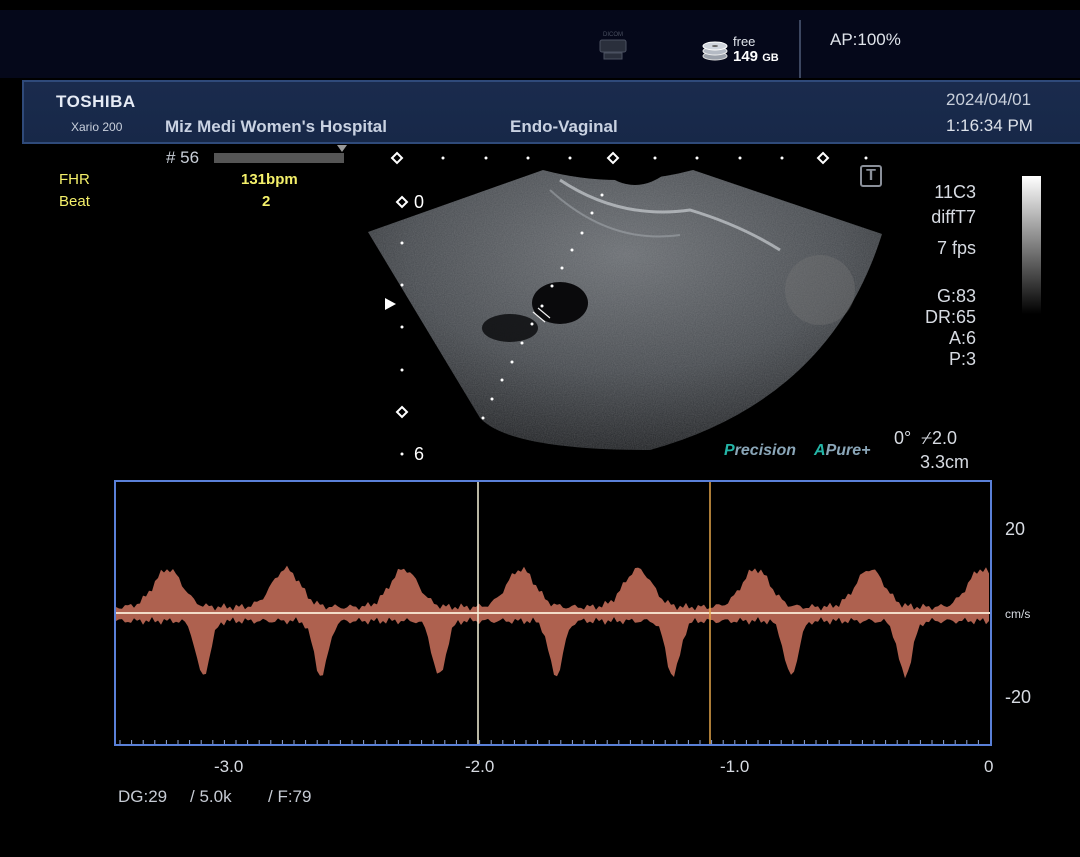 The height and width of the screenshot is (857, 1080). Describe the element at coordinates (279, 158) in the screenshot. I see `cine-frame-bar` at that location.